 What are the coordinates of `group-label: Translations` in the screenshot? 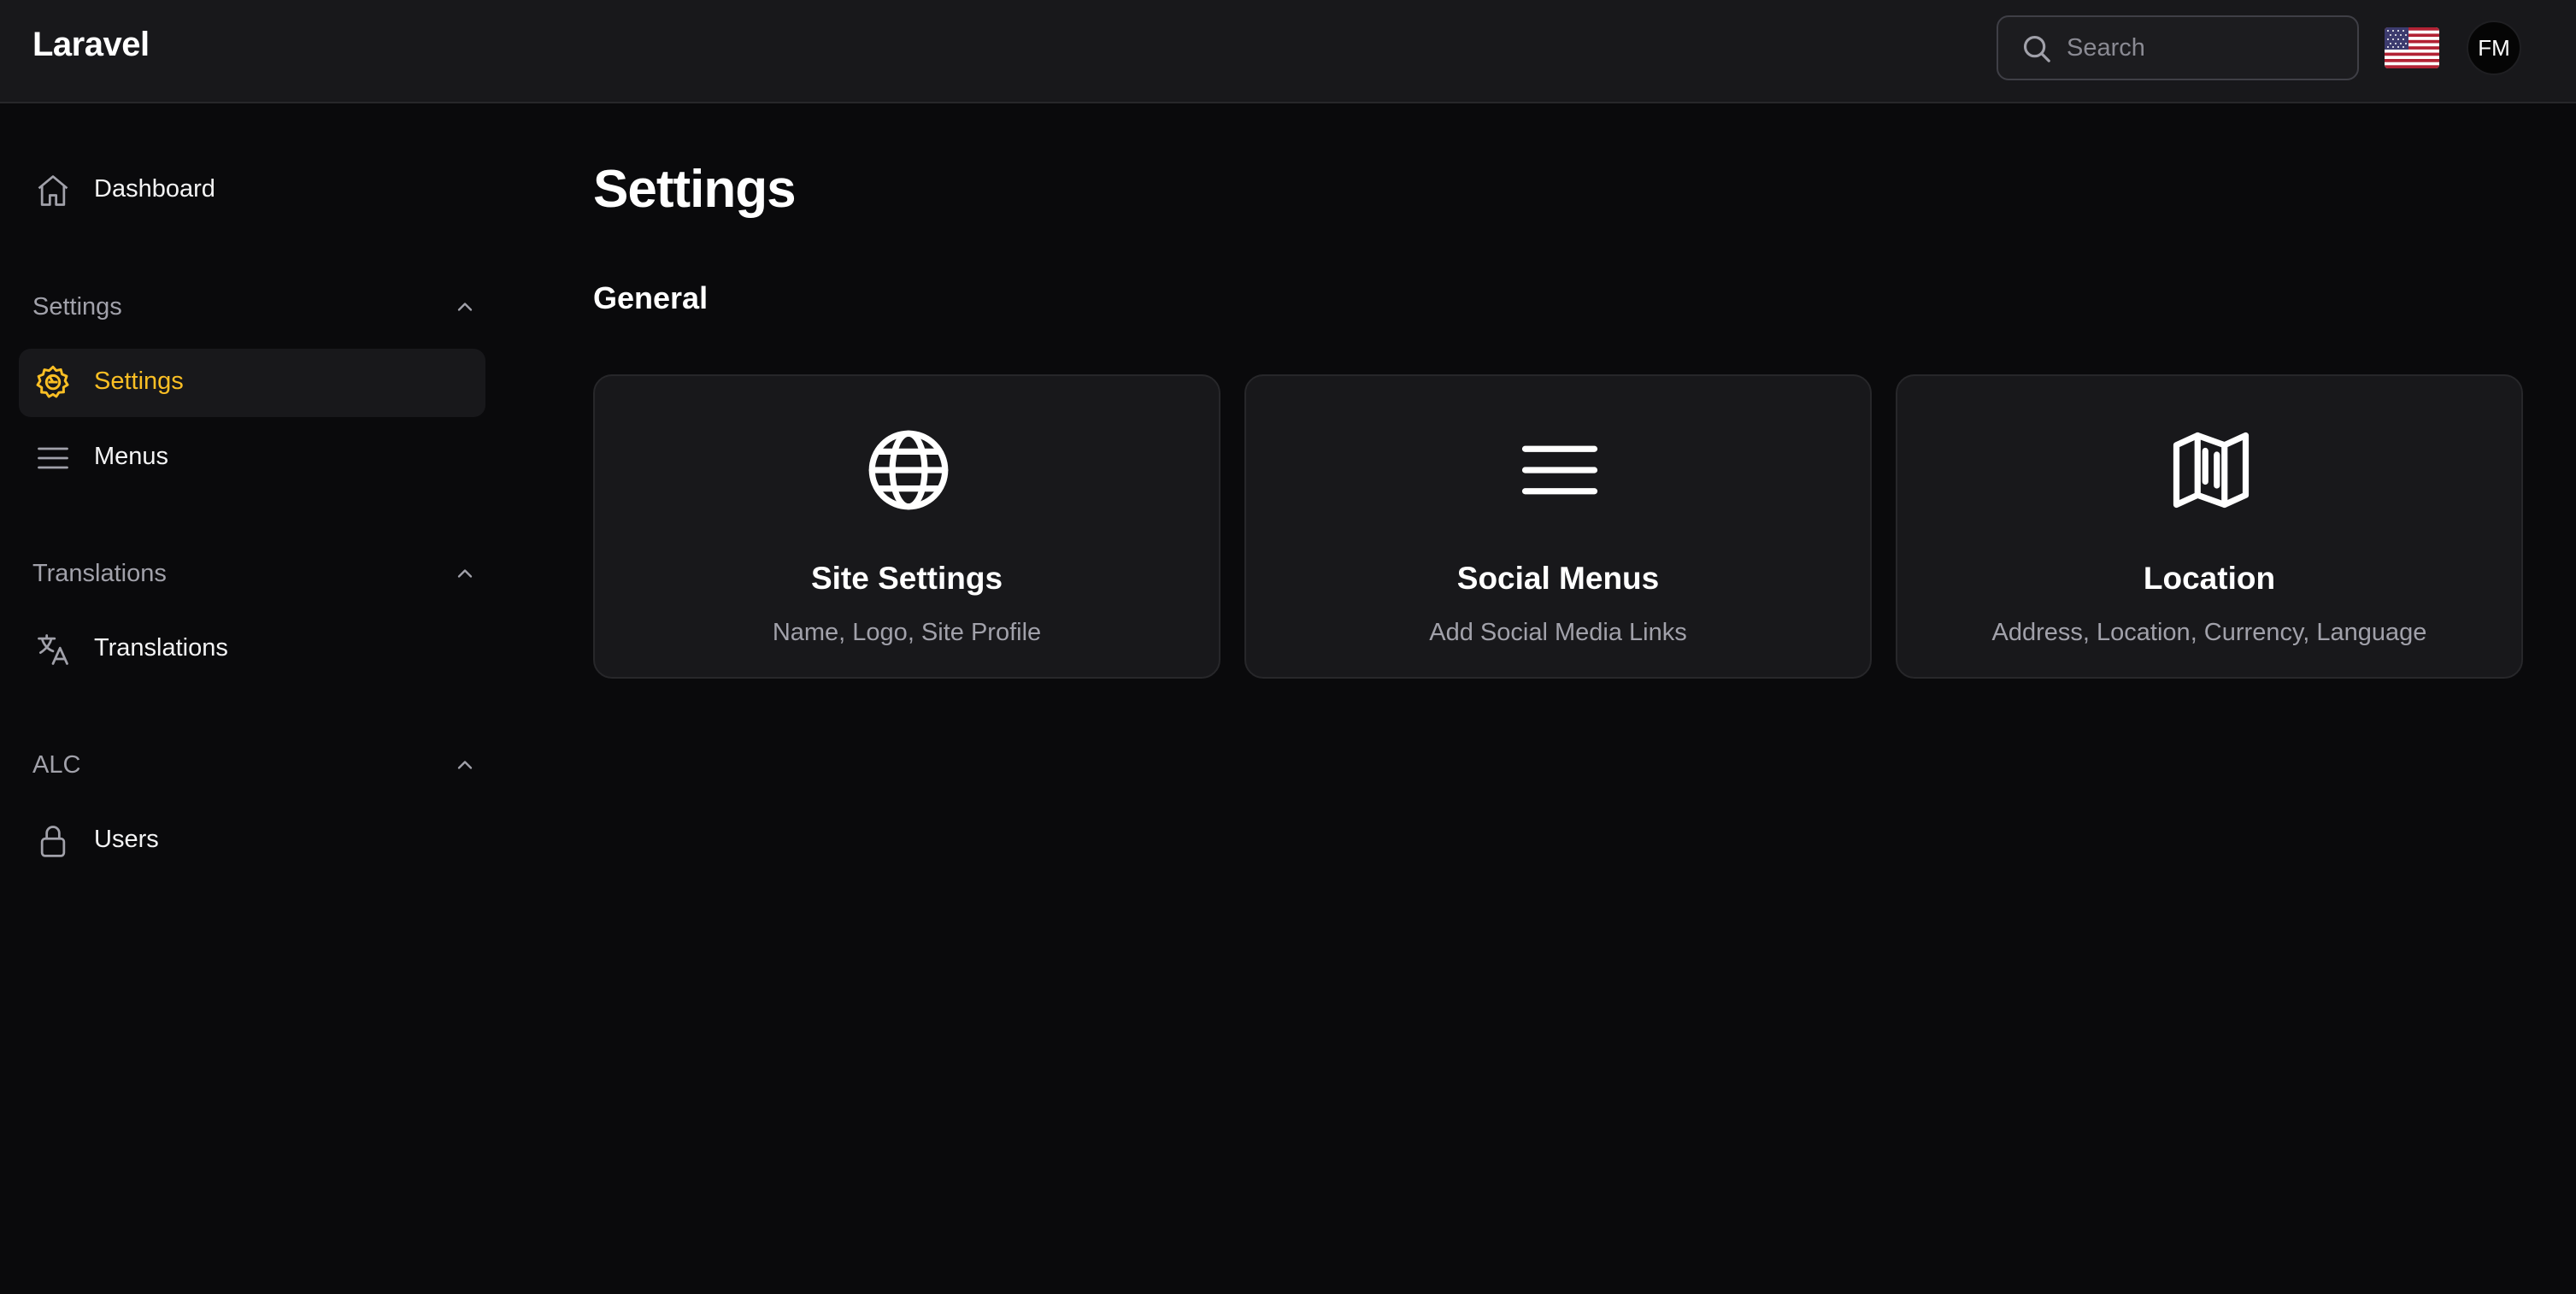 It's located at (99, 573).